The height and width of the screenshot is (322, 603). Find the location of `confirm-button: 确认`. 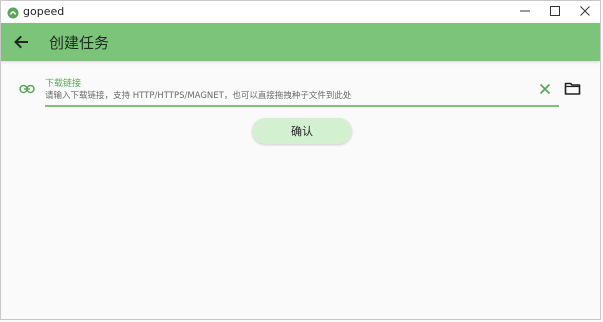

confirm-button: 确认 is located at coordinates (302, 131).